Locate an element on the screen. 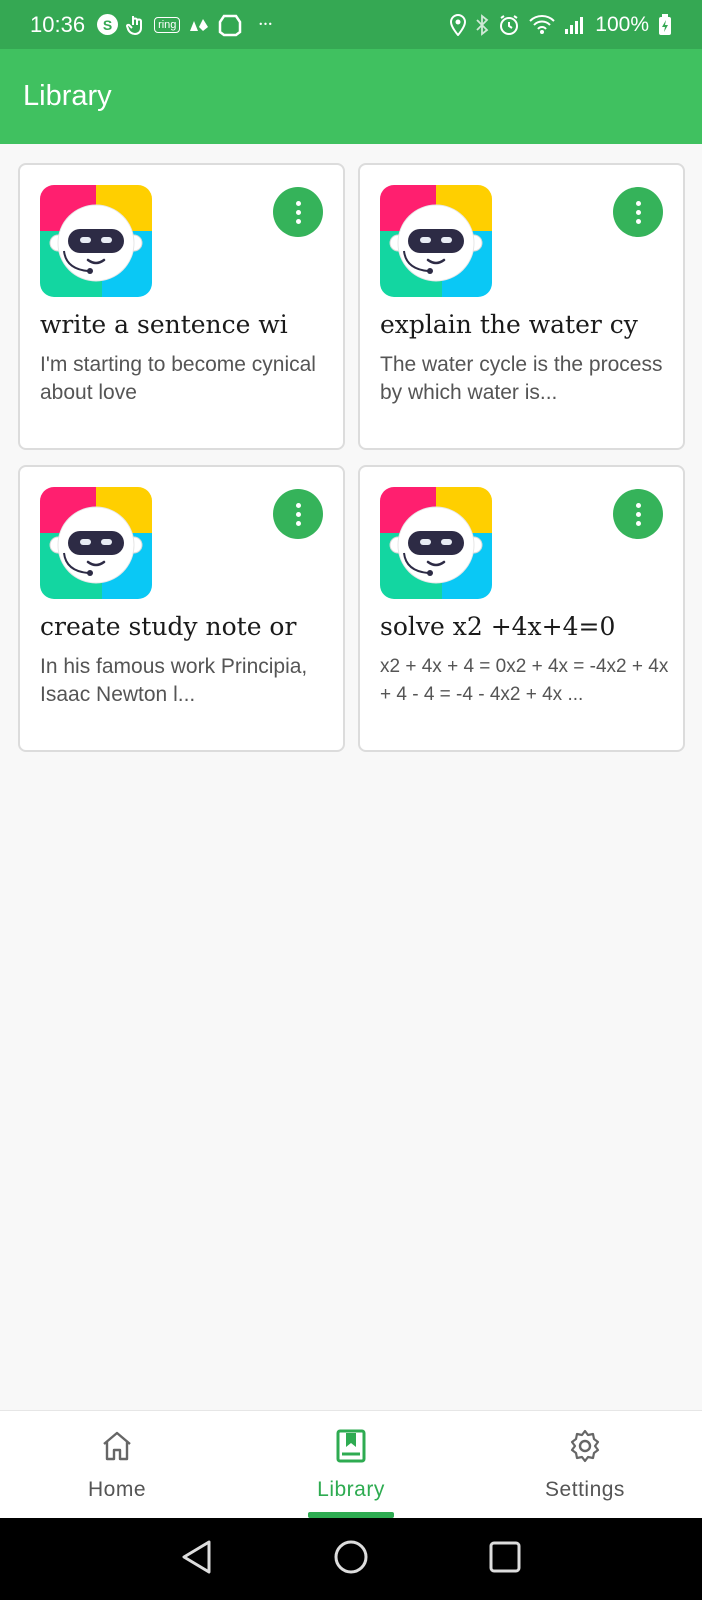  book-icon is located at coordinates (351, 1446).